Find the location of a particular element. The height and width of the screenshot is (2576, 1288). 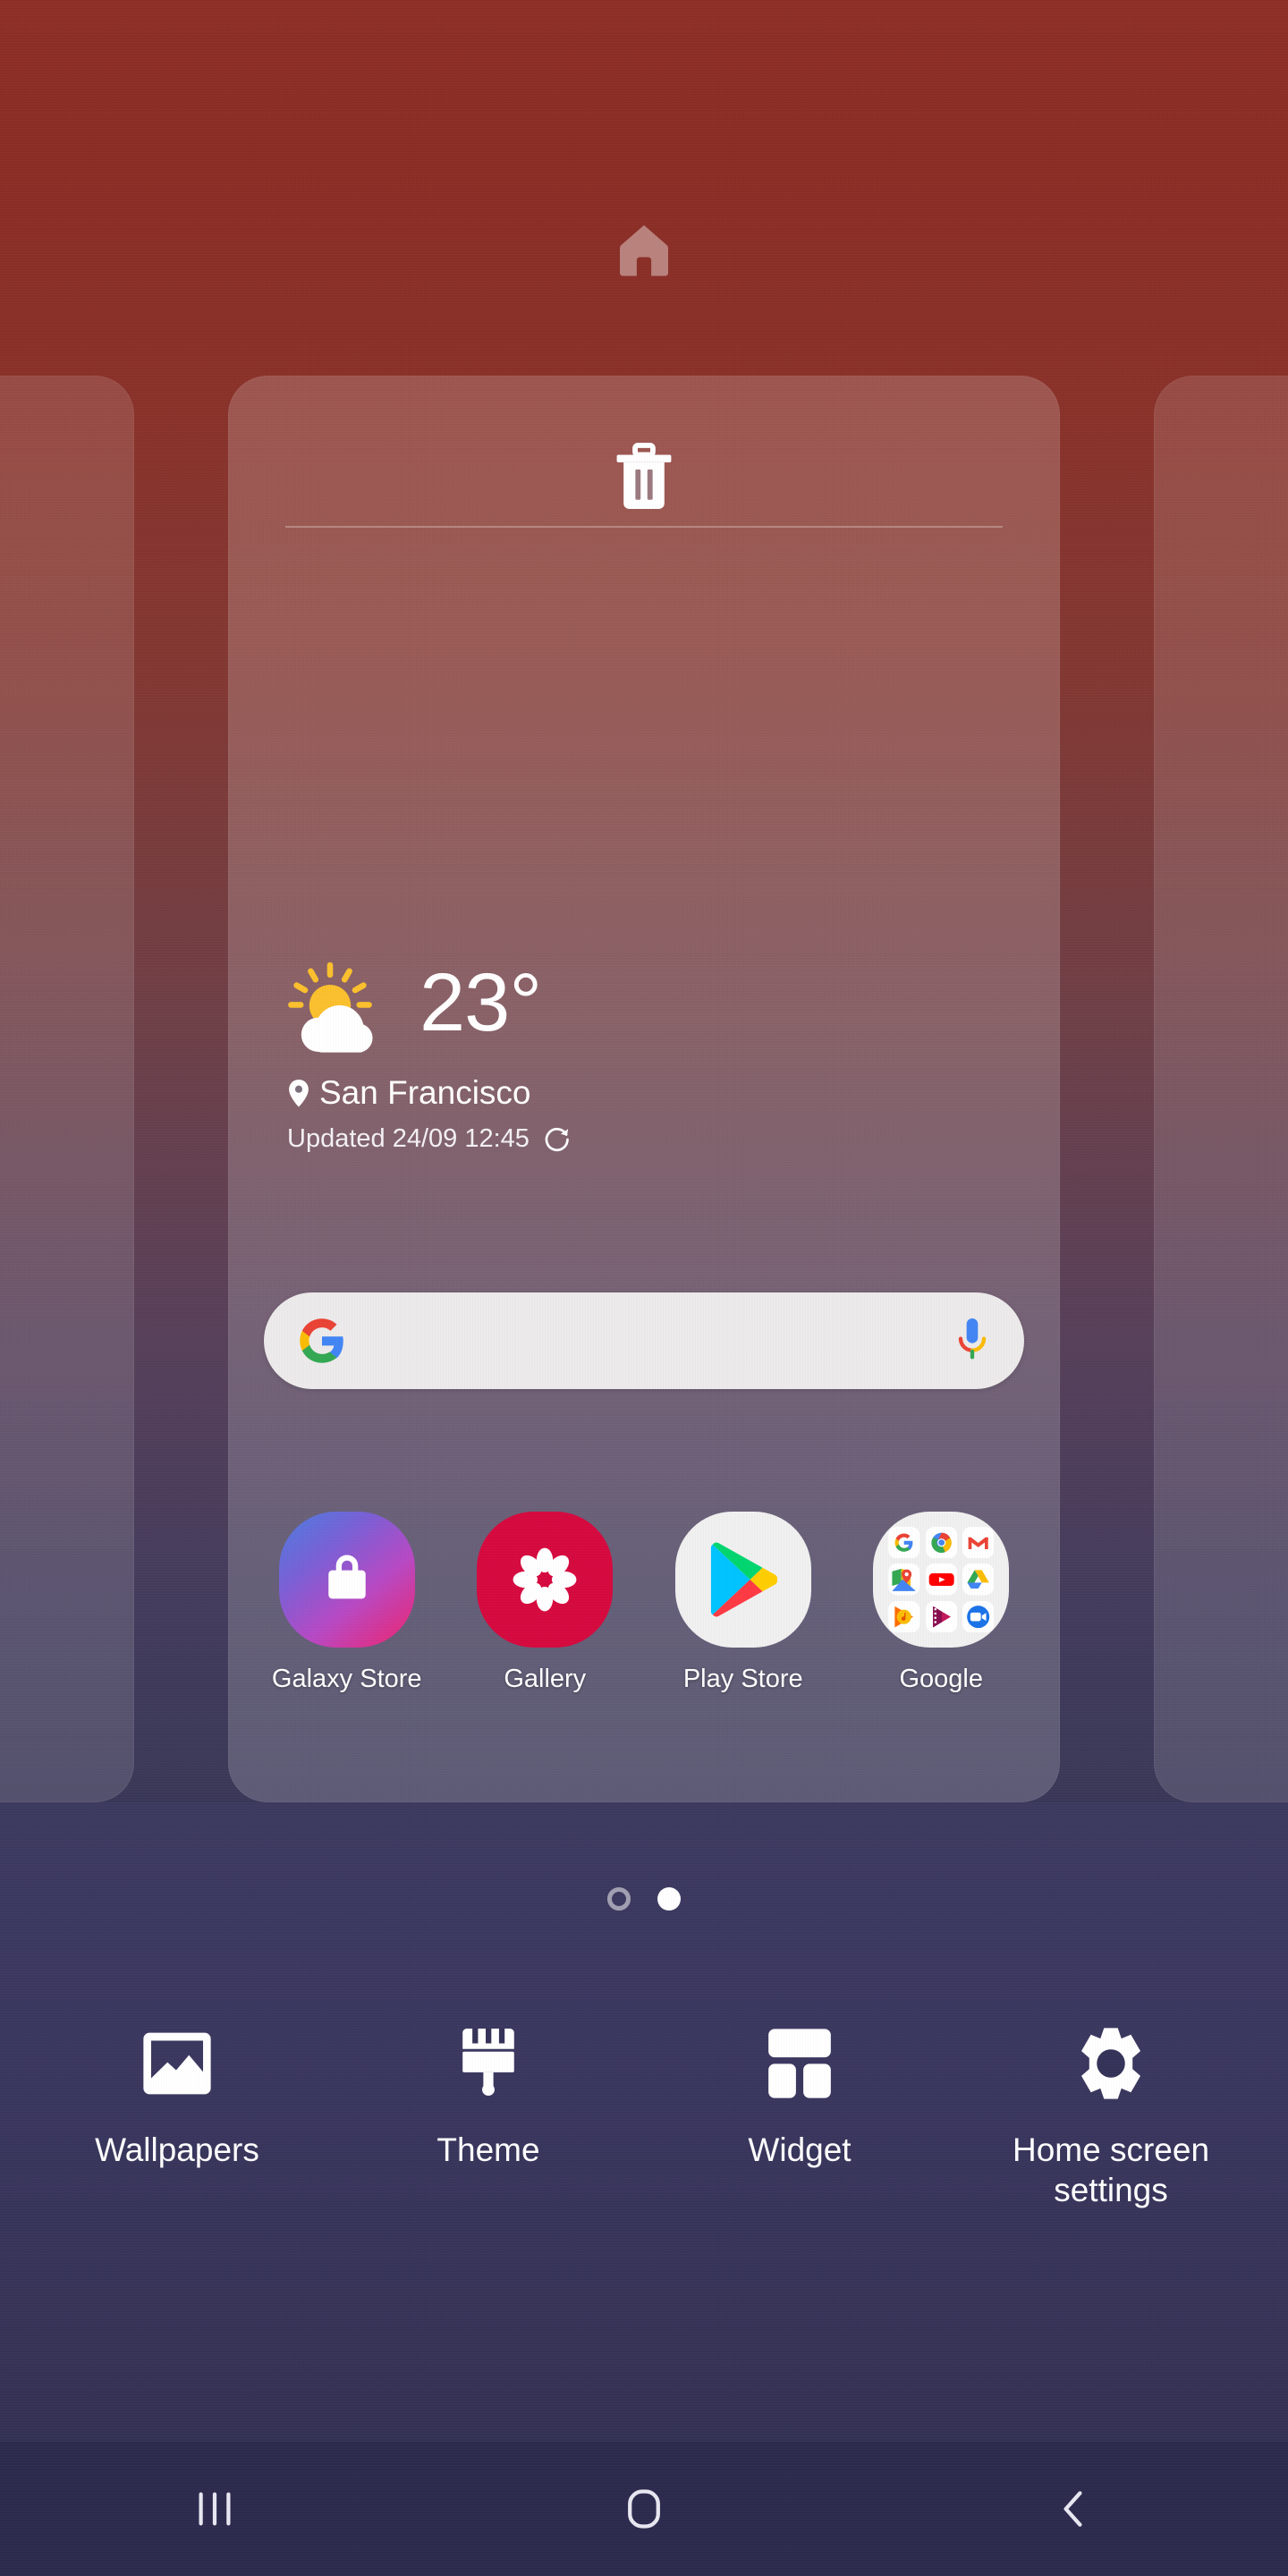

refresh-icon is located at coordinates (557, 1139).